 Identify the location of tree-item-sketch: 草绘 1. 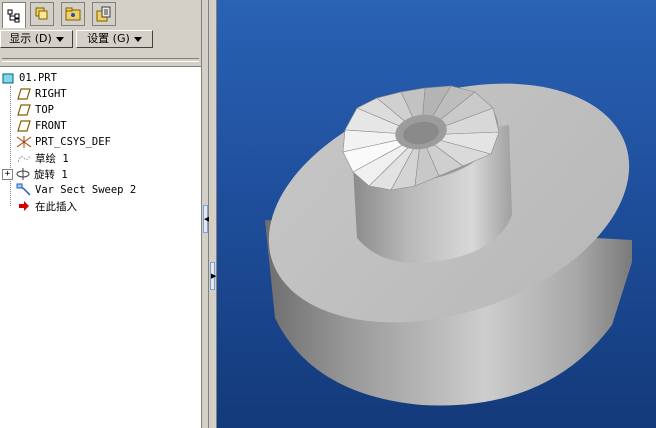
(42, 158).